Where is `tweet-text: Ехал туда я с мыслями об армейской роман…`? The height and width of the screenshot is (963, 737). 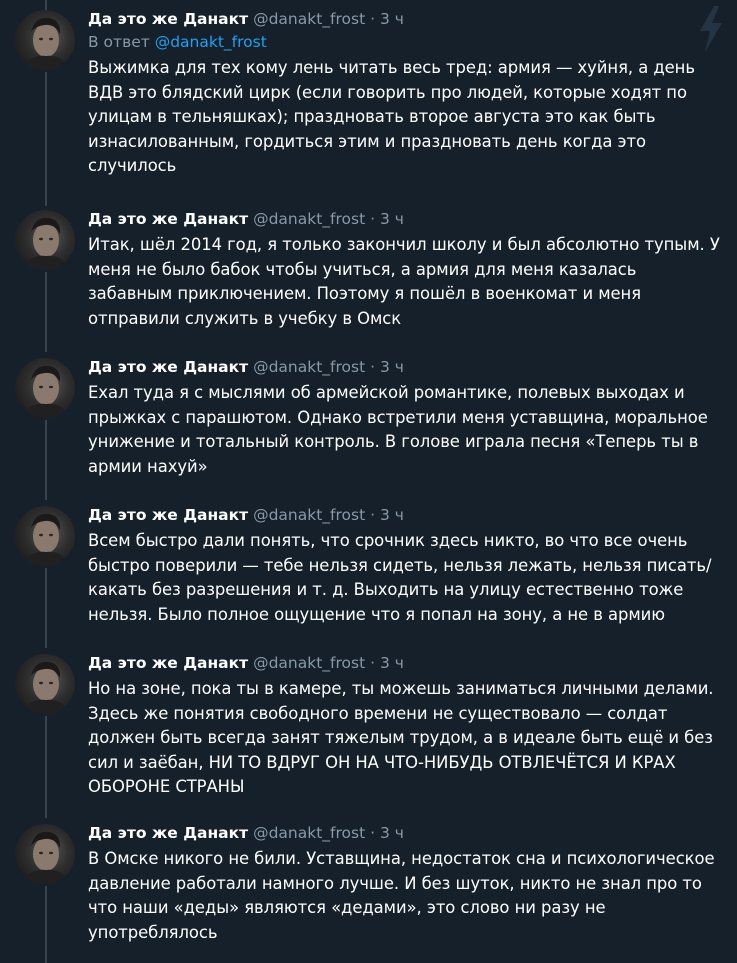
tweet-text: Ехал туда я с мыслями об армейской роман… is located at coordinates (398, 429).